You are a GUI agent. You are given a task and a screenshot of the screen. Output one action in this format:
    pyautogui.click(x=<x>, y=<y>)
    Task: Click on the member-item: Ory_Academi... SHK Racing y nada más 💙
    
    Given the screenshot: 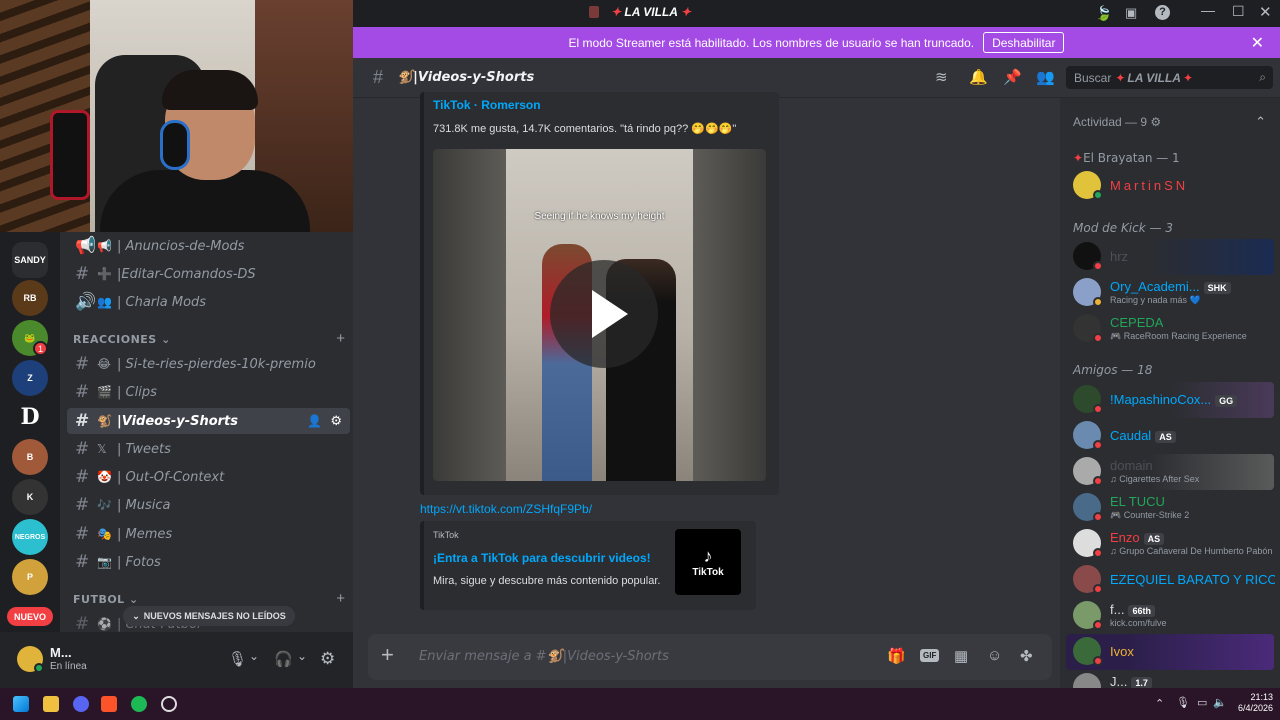 What is the action you would take?
    pyautogui.click(x=1170, y=293)
    